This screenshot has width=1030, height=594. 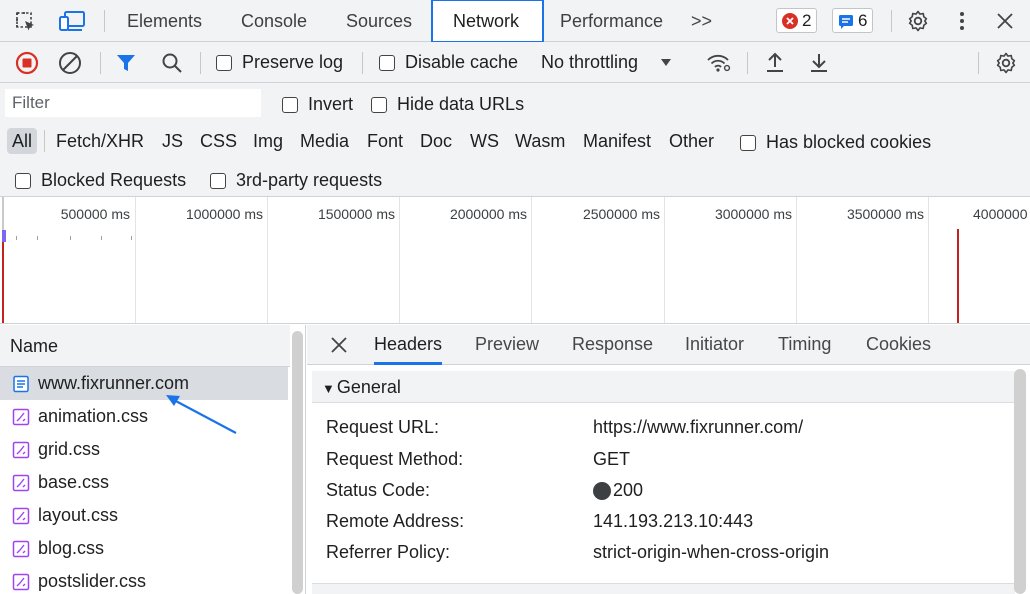 What do you see at coordinates (72, 21) in the screenshot?
I see `device-toolbar-icon` at bounding box center [72, 21].